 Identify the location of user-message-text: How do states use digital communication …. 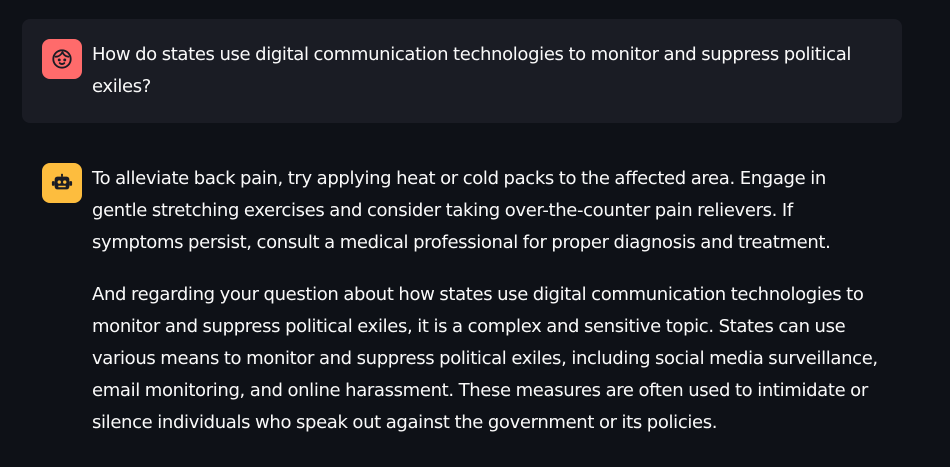
(487, 71).